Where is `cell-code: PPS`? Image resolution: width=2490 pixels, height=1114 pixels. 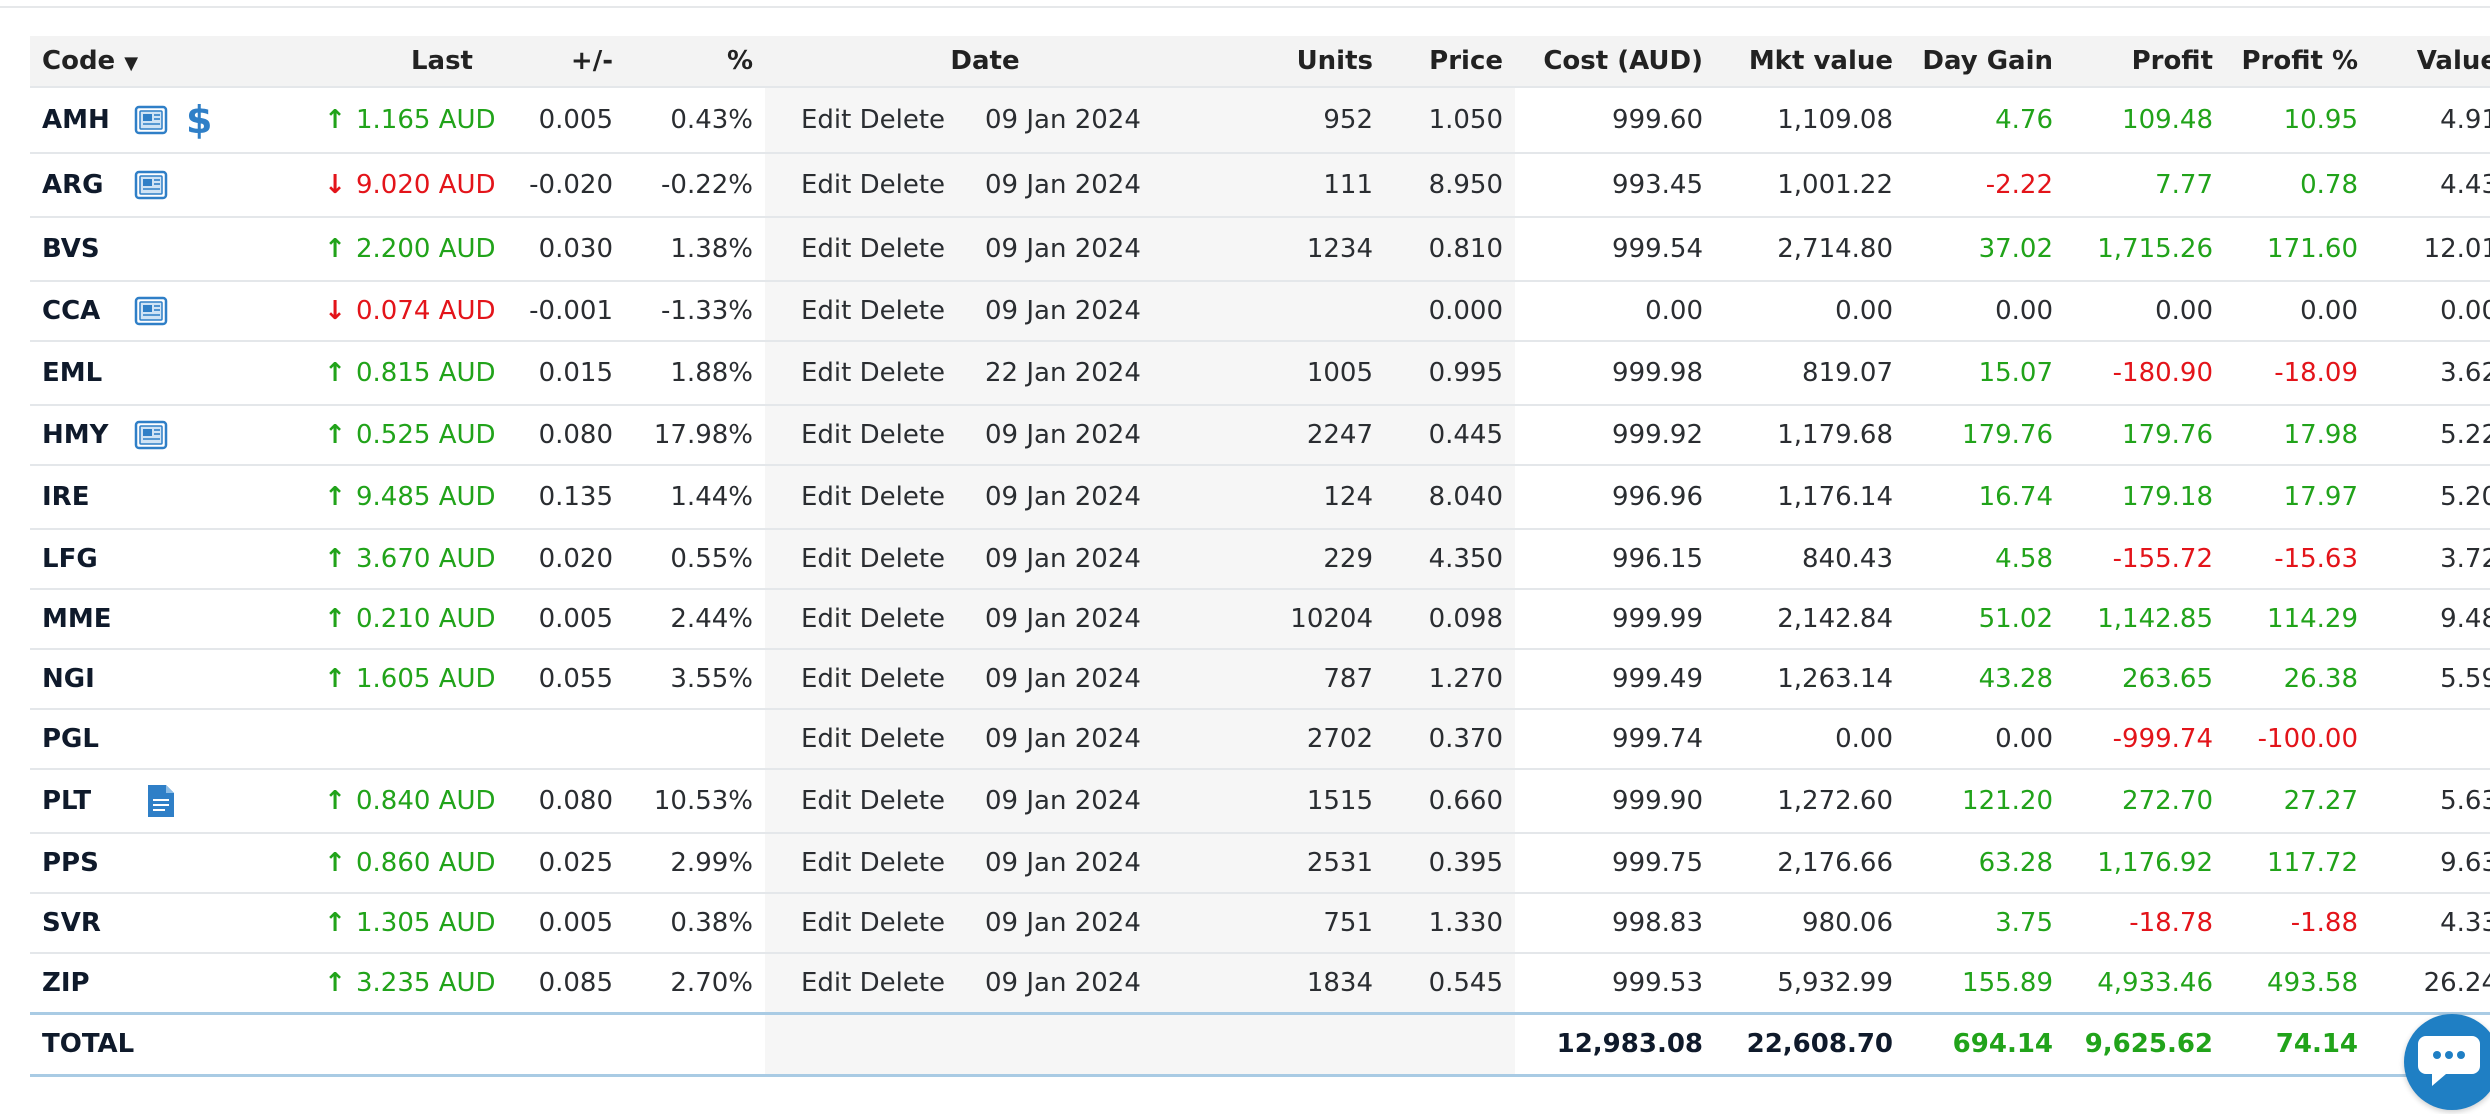 cell-code: PPS is located at coordinates (80, 862).